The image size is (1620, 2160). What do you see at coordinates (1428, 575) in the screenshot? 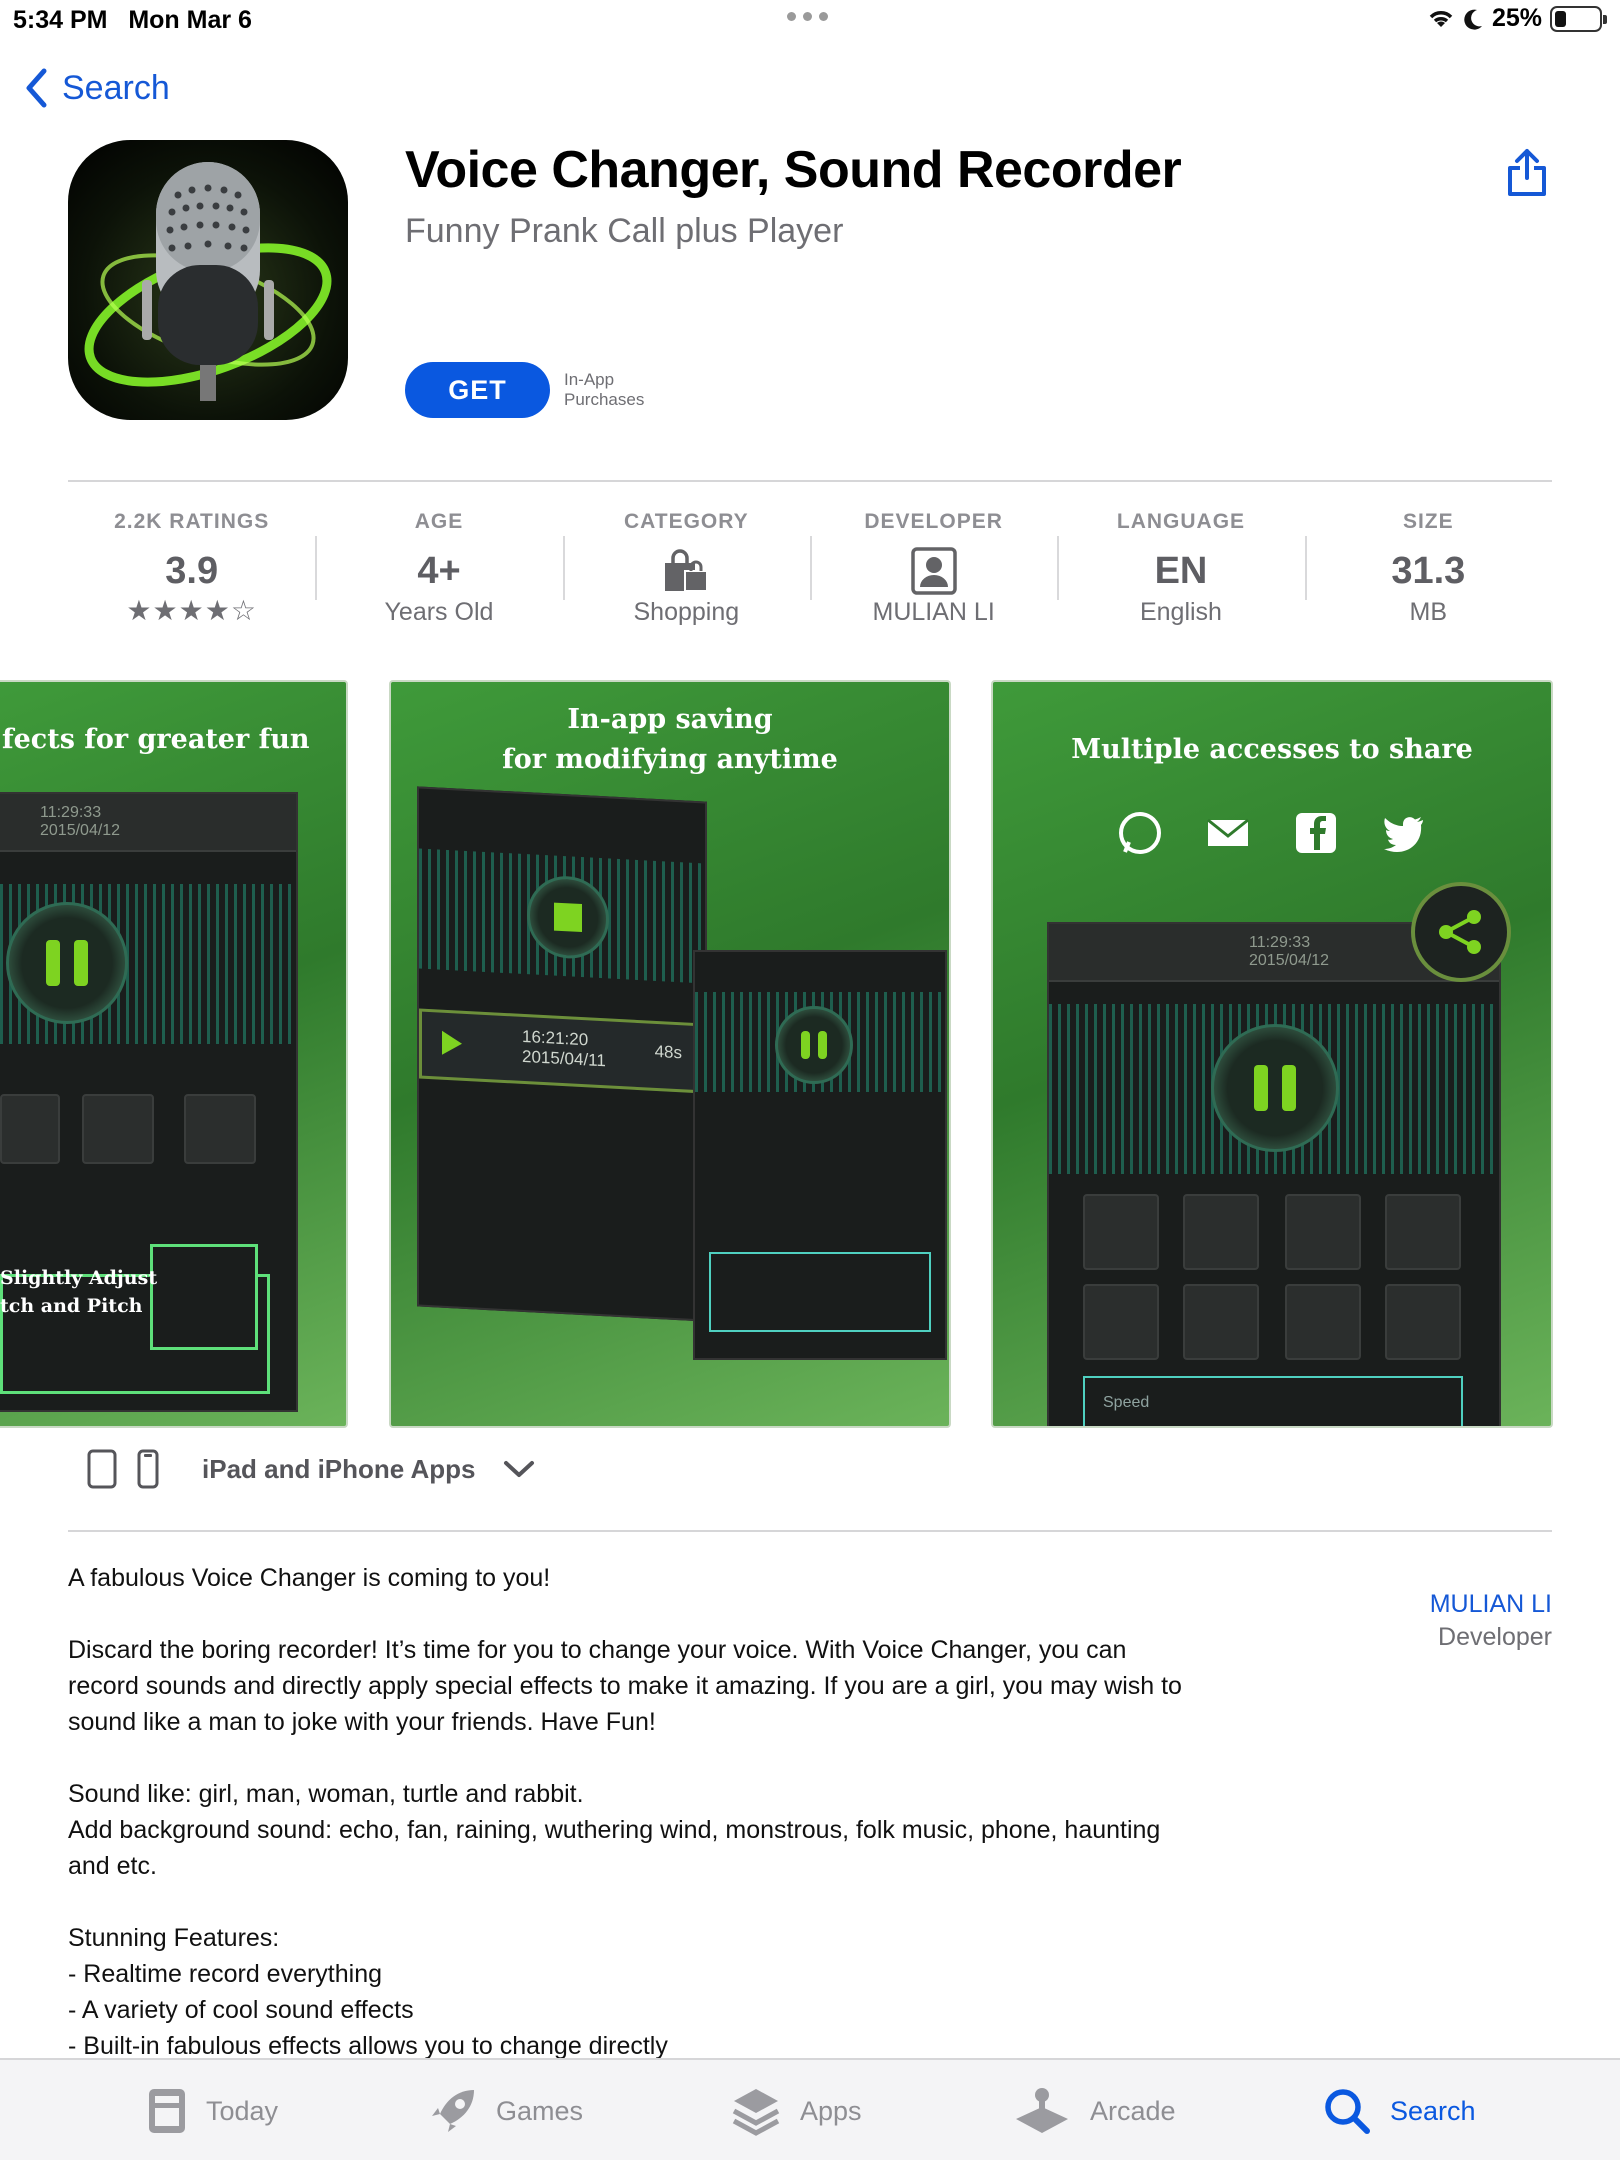
I see `size-info: SIZE 31.3 MB` at bounding box center [1428, 575].